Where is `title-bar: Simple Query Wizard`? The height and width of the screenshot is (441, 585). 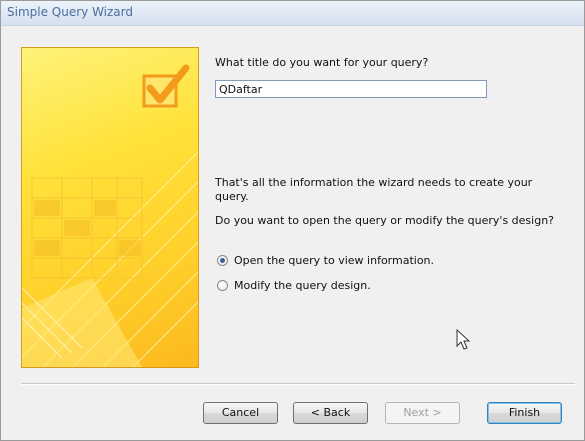
title-bar: Simple Query Wizard is located at coordinates (292, 13).